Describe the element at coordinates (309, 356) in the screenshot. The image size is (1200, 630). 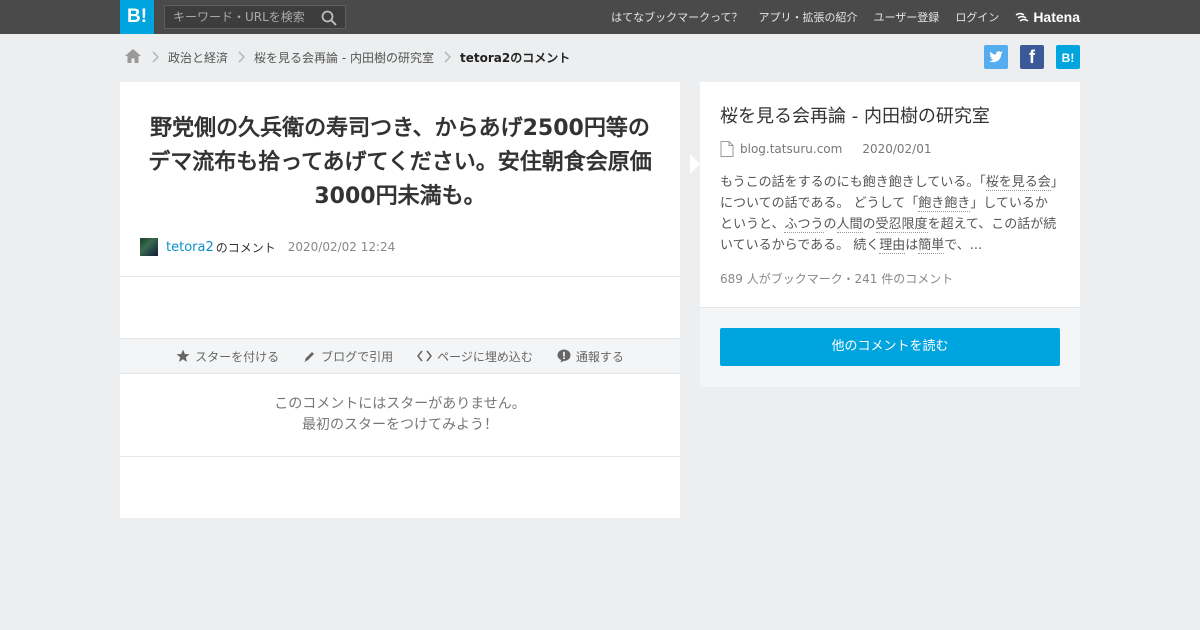
I see `pencil-icon` at that location.